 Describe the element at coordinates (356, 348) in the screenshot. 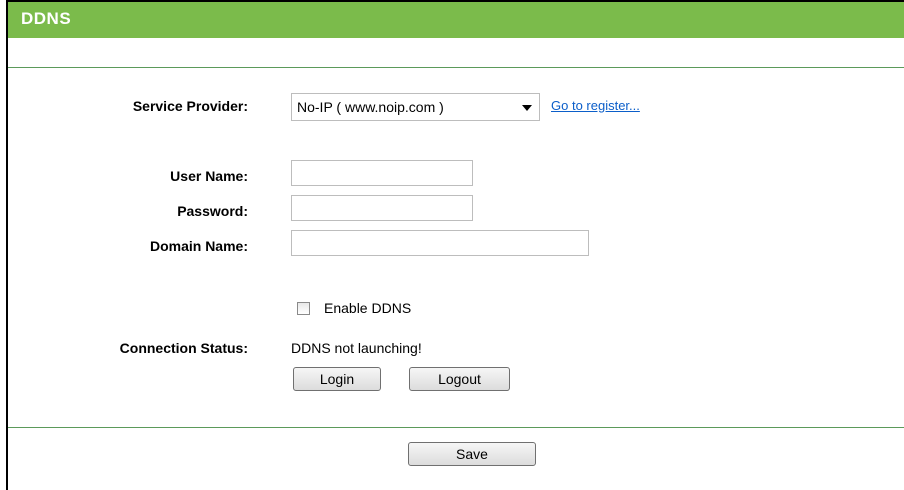

I see `connection-status-value: DDNS not launching!` at that location.